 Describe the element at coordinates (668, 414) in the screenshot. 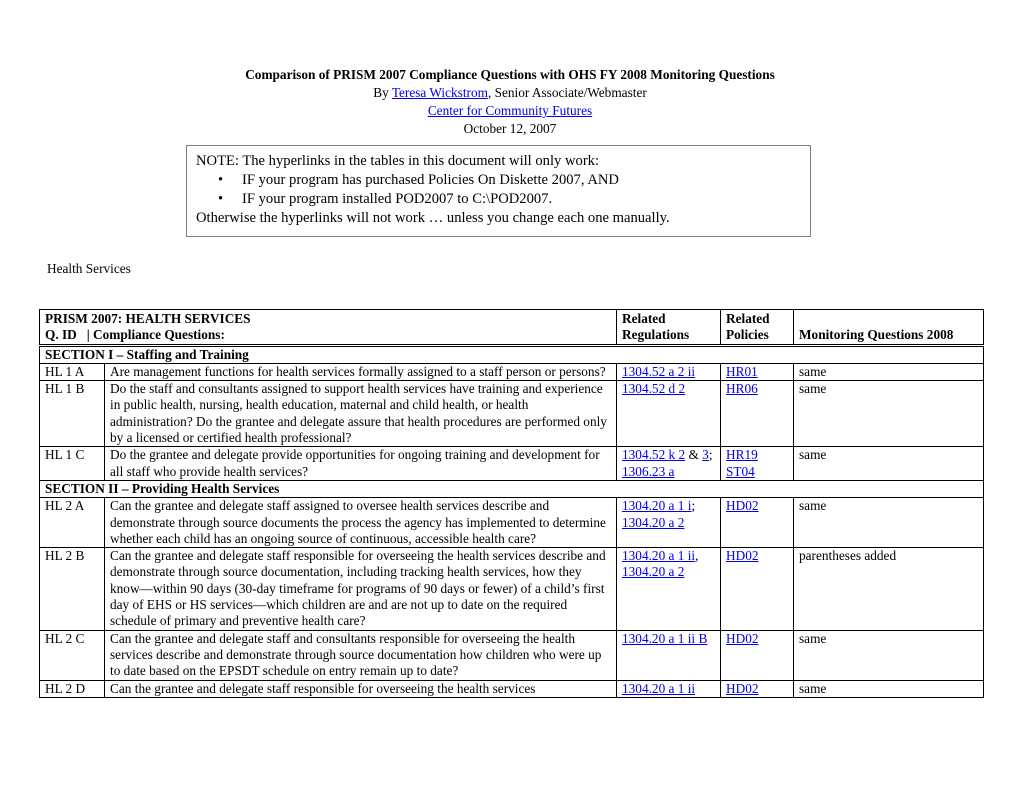

I see `related-regulations: 1304.52 d 2` at that location.